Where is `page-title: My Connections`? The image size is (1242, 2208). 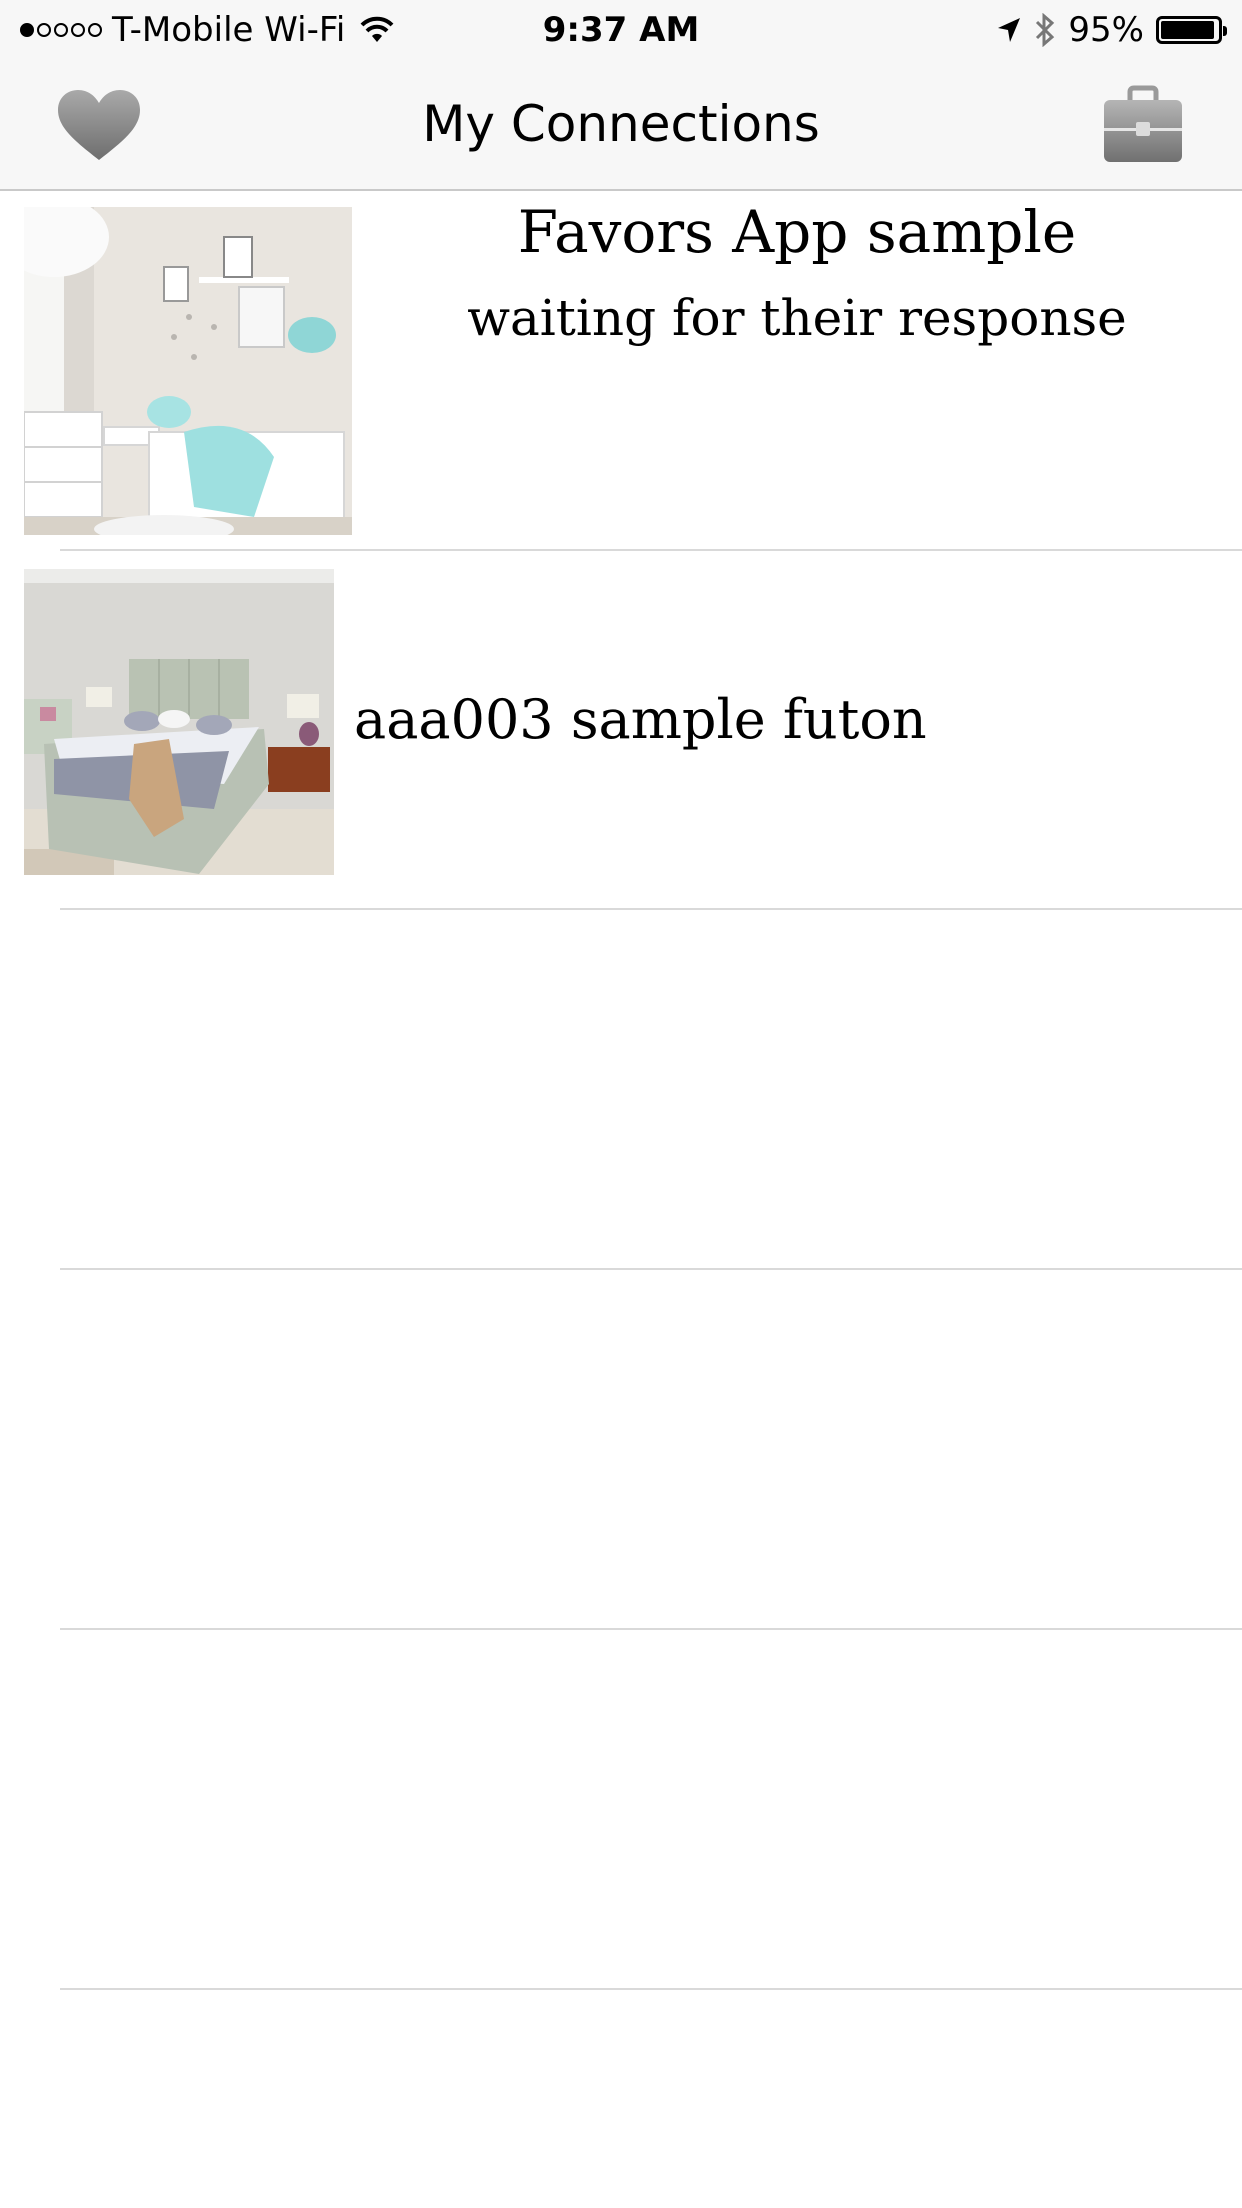 page-title: My Connections is located at coordinates (621, 124).